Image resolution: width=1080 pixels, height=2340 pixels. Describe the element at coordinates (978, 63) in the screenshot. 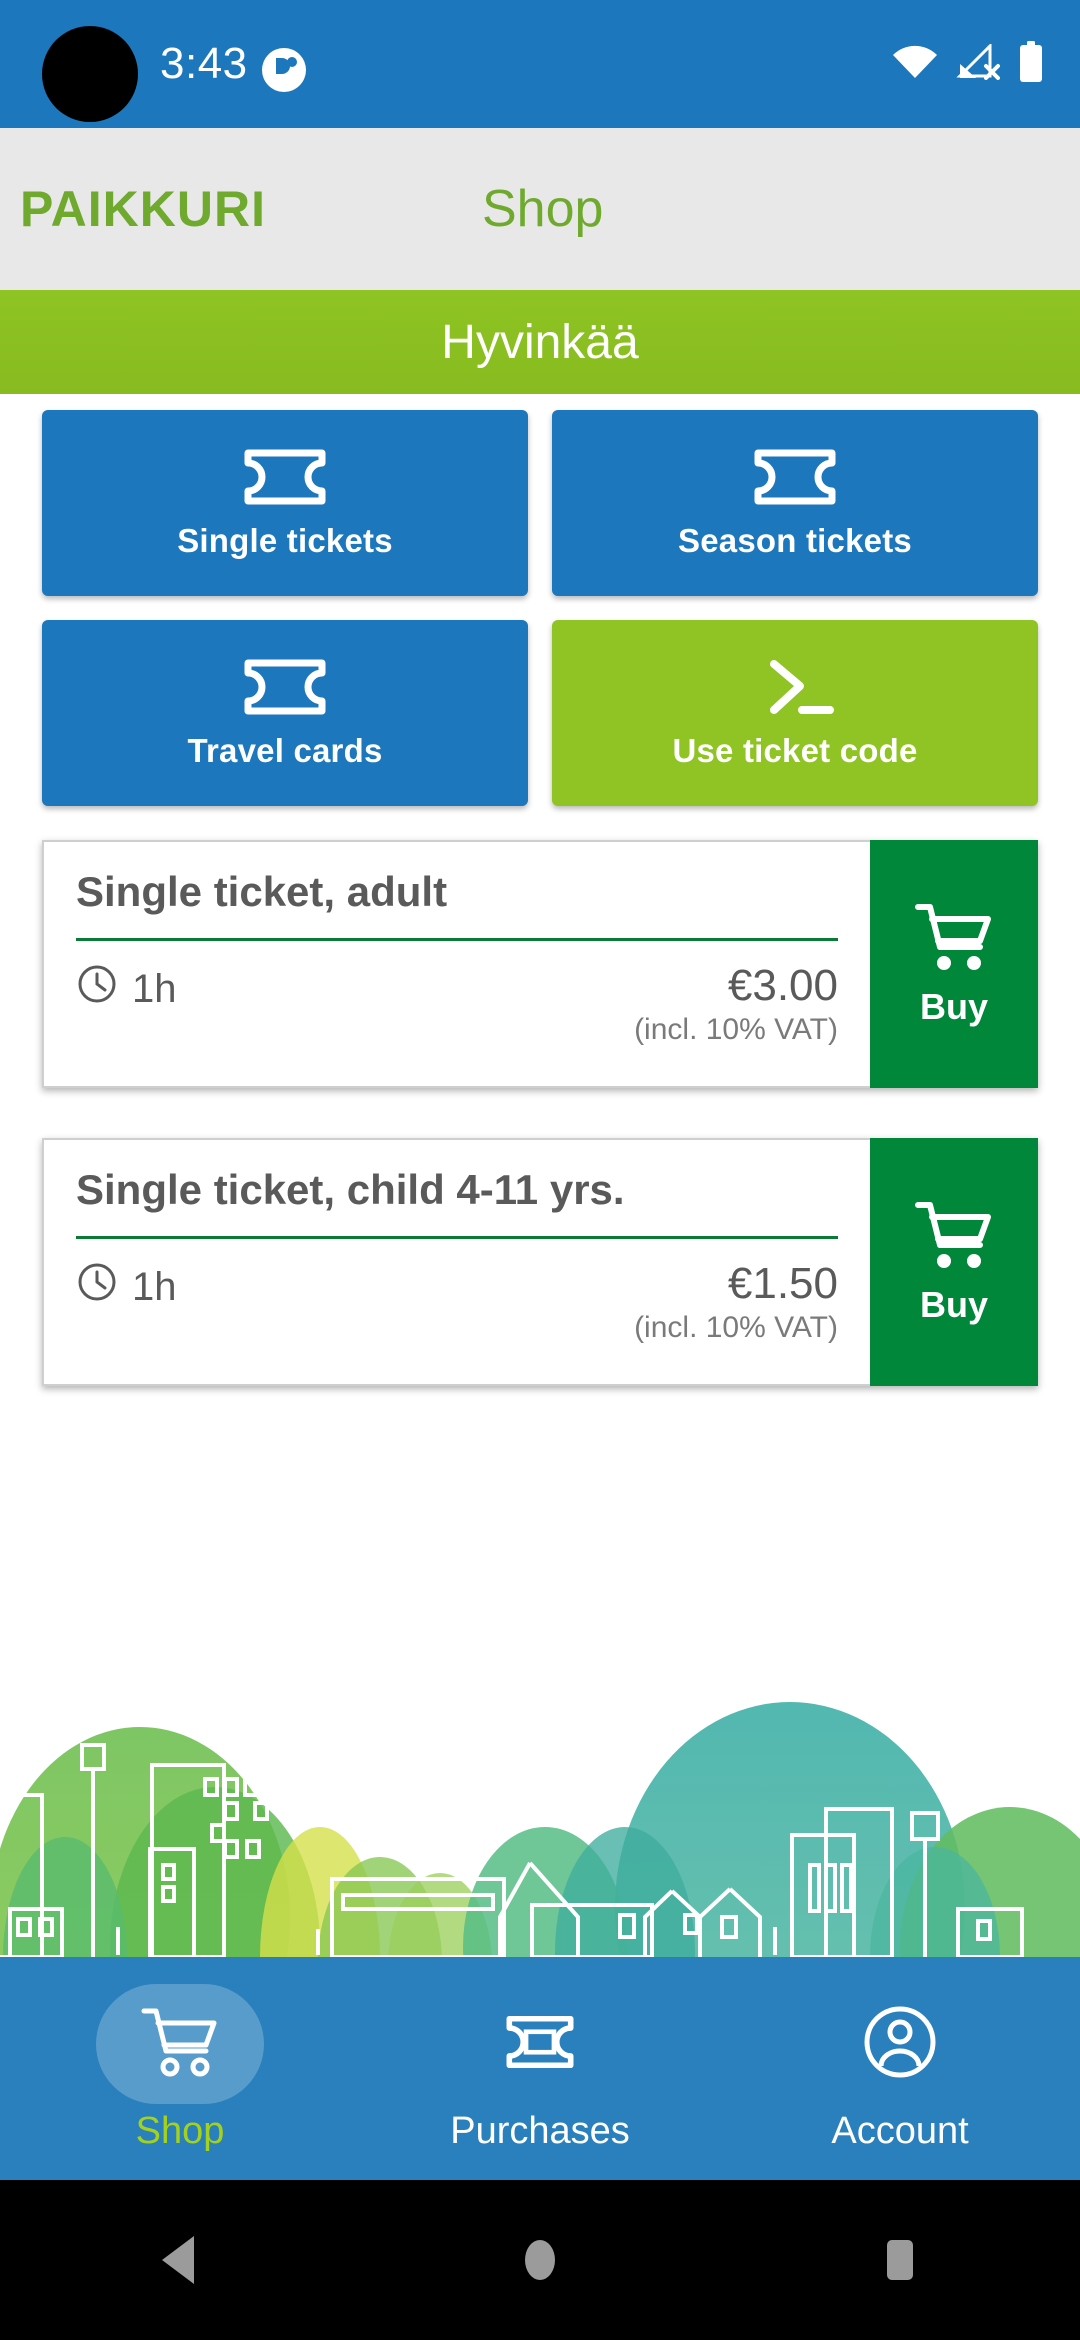

I see `cellular-no-sim-icon` at that location.